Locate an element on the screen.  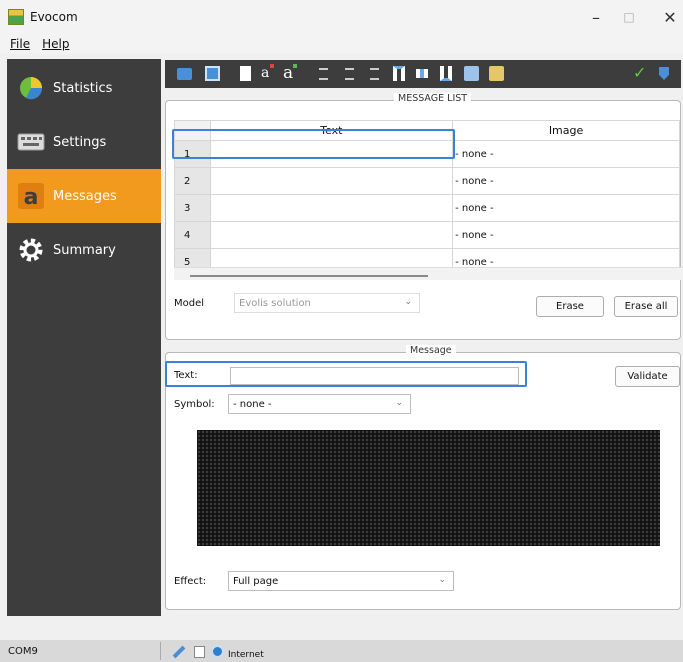
horizontal-scrollbar-track is located at coordinates (428, 273).